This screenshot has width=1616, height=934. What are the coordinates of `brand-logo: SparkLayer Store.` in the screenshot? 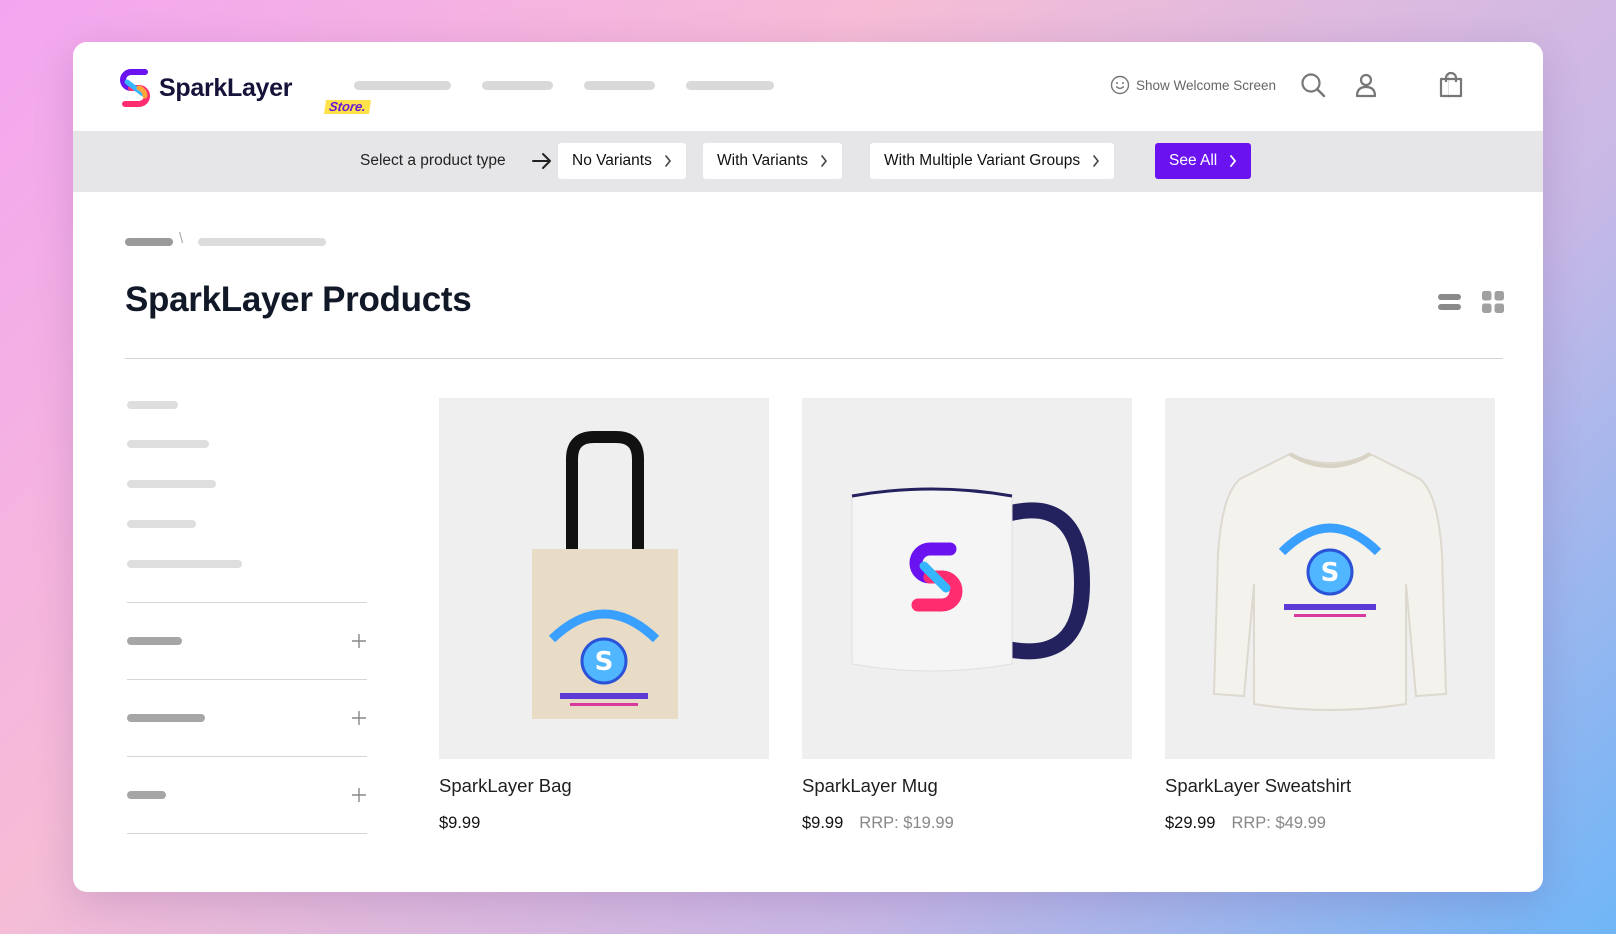 It's located at (244, 94).